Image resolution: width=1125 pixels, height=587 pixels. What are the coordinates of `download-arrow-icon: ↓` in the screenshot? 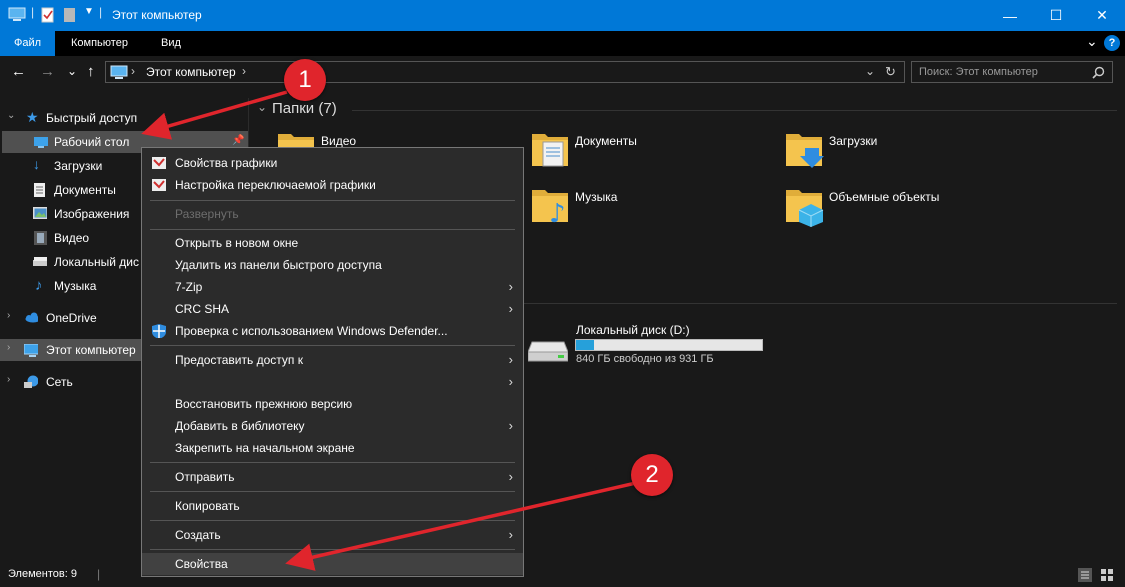 It's located at (36, 164).